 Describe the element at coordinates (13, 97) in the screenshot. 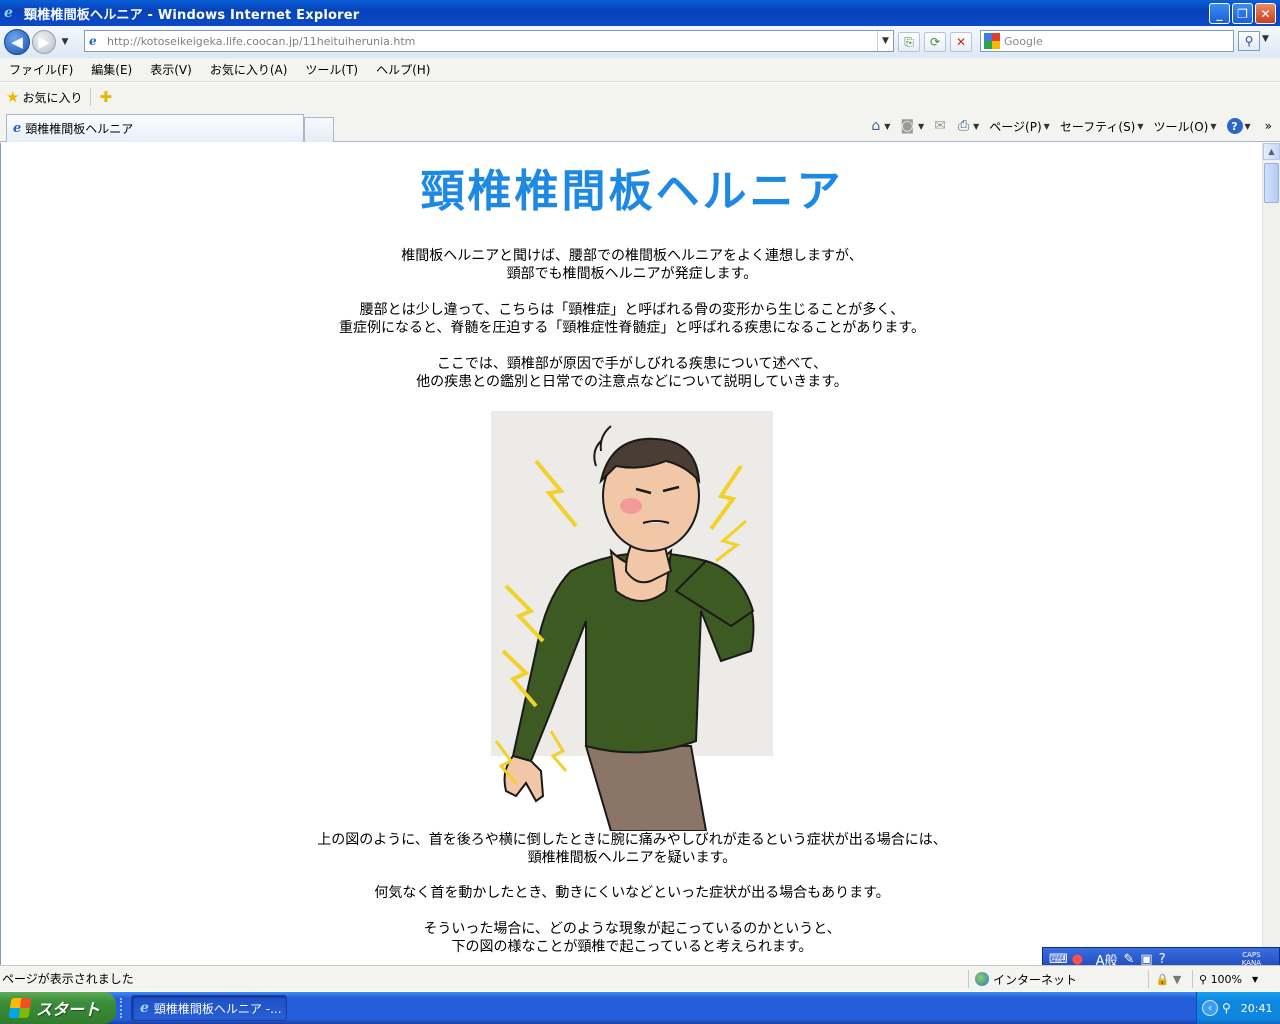

I see `favorites-star-icon: ★` at that location.